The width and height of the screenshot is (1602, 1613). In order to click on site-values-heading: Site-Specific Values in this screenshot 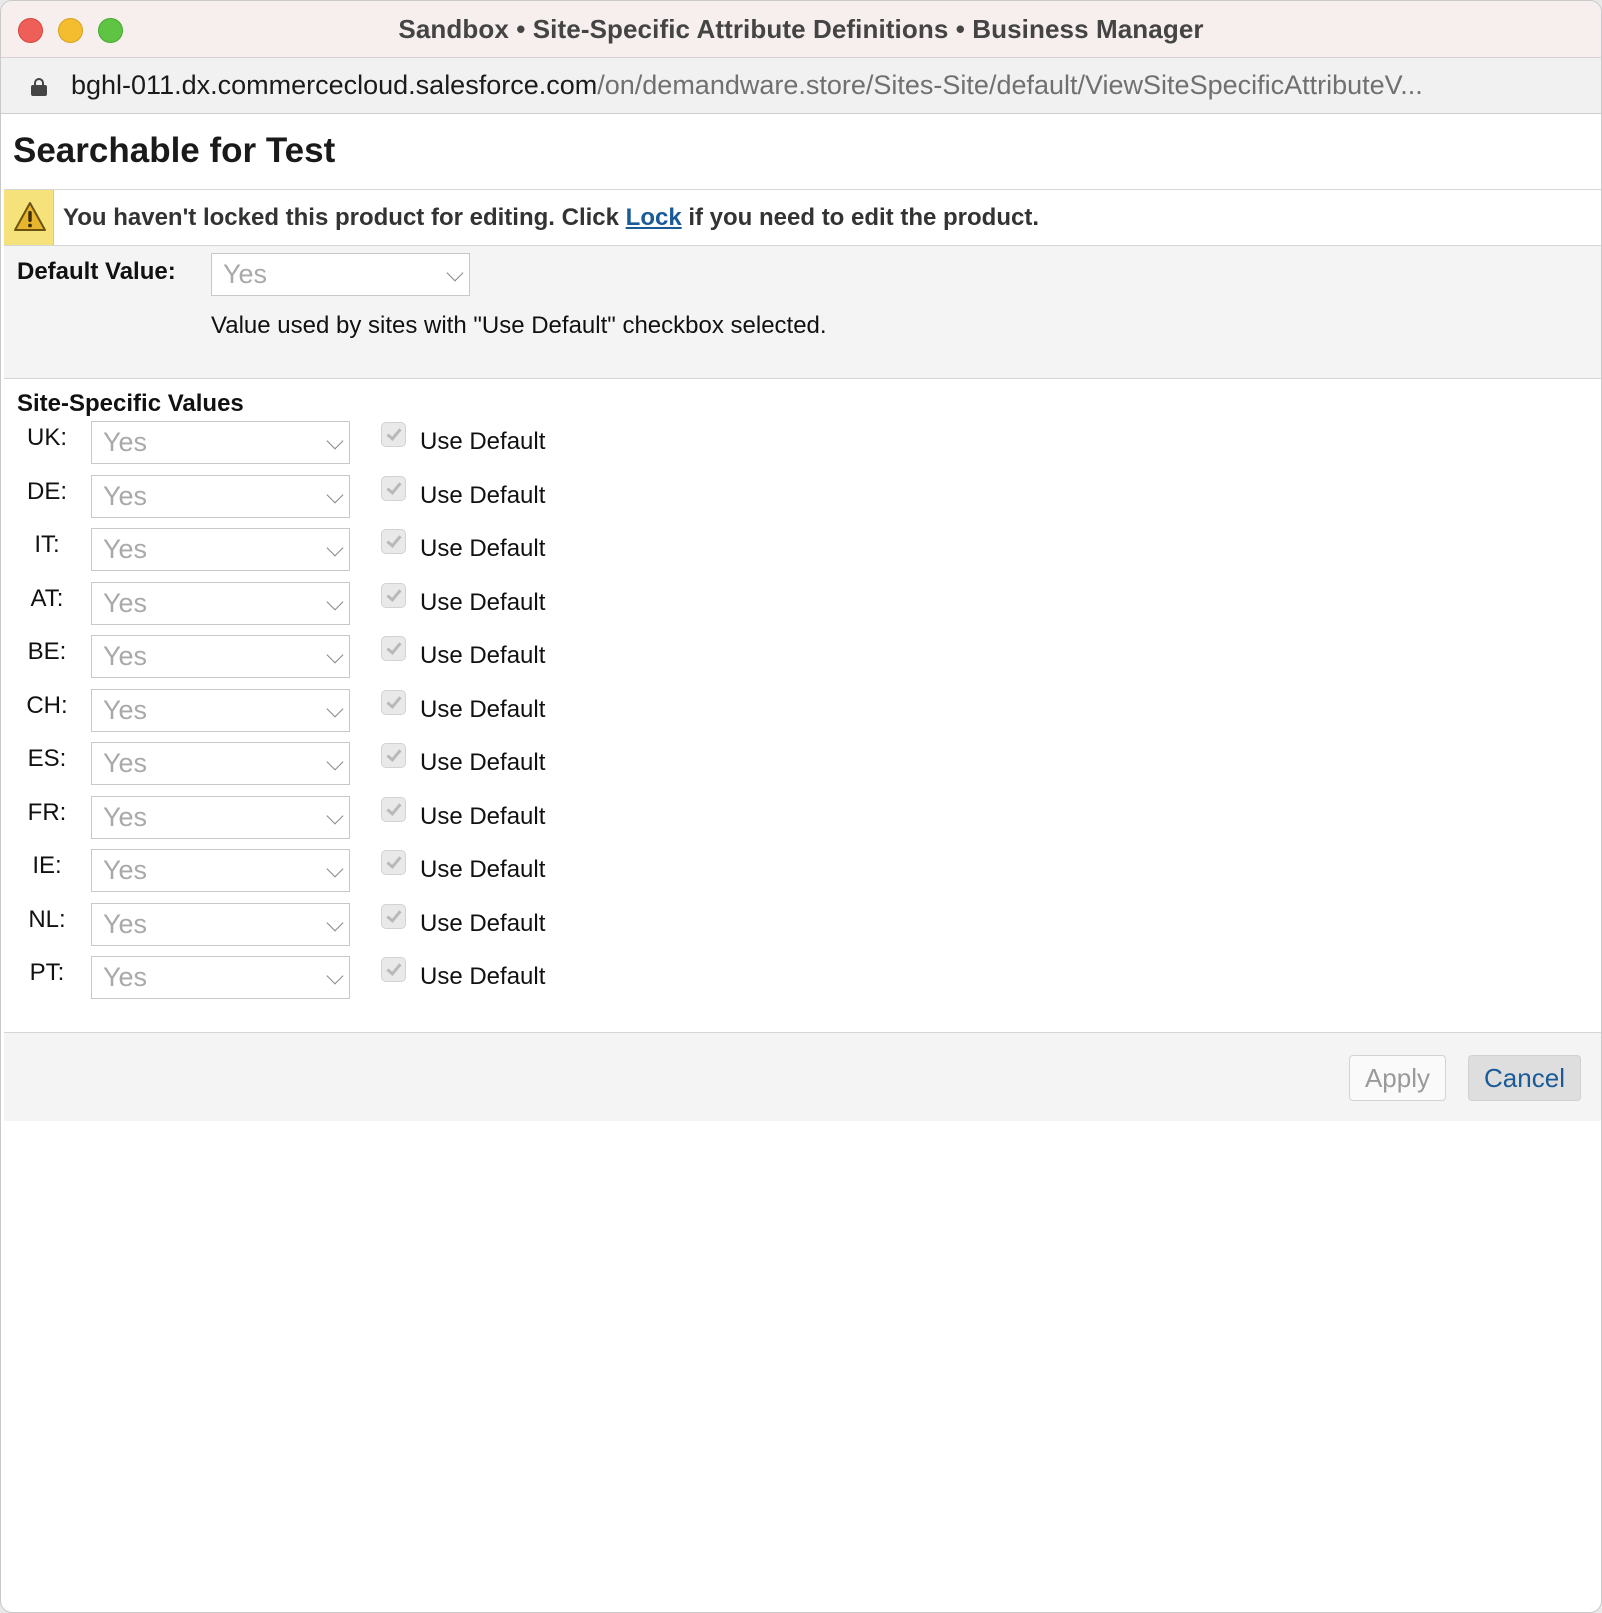, I will do `click(130, 403)`.